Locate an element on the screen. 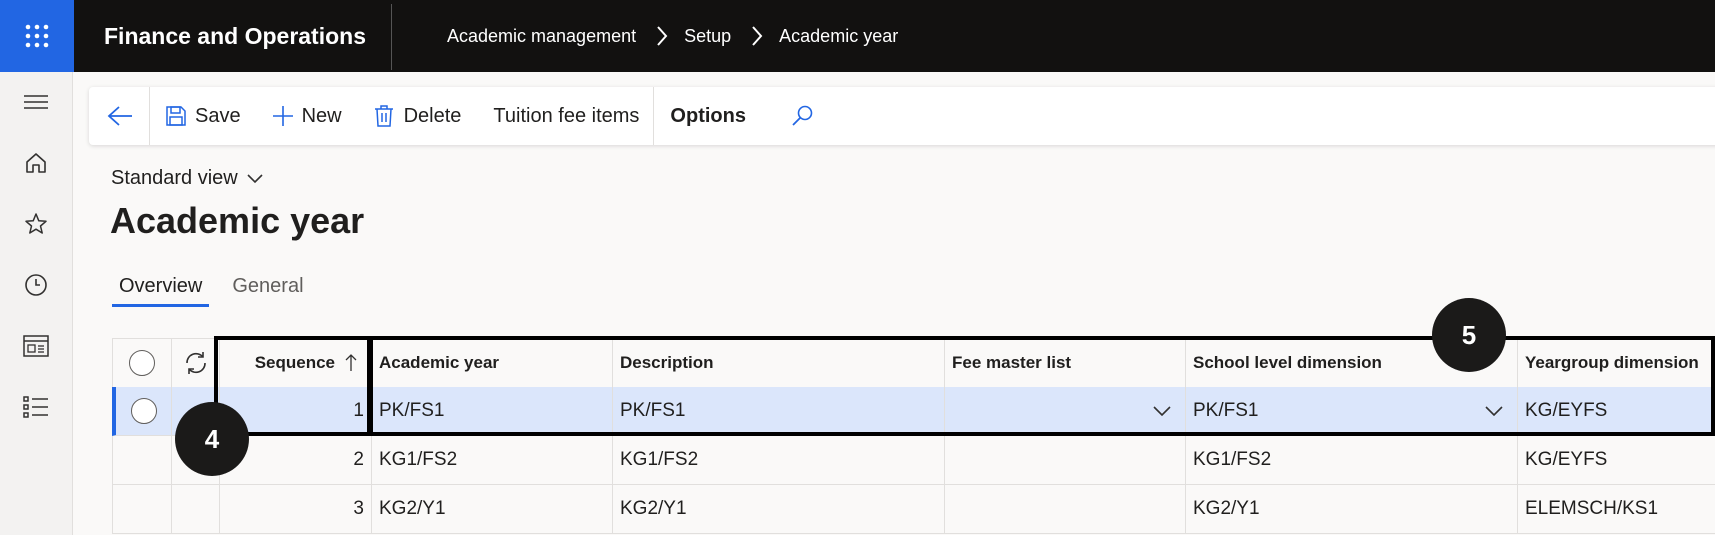  arrow-left-icon is located at coordinates (119, 116).